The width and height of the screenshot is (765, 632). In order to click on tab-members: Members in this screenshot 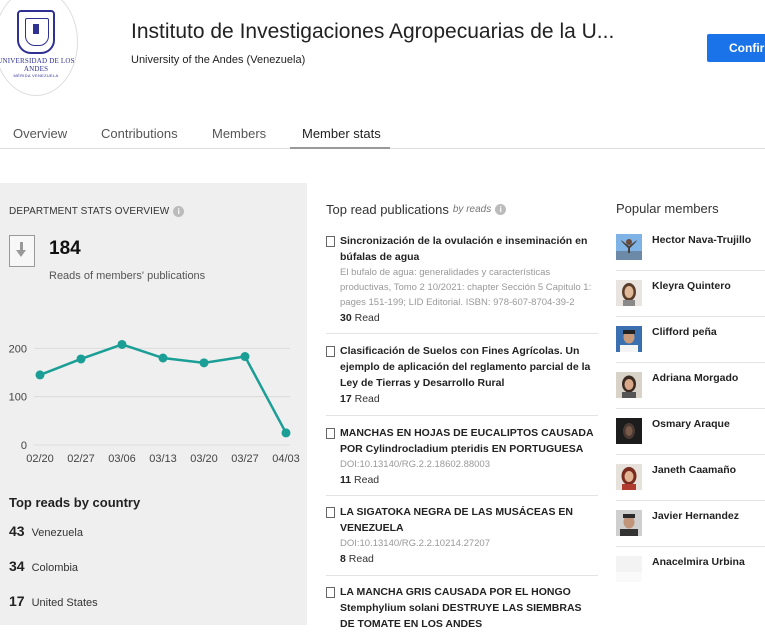, I will do `click(239, 133)`.